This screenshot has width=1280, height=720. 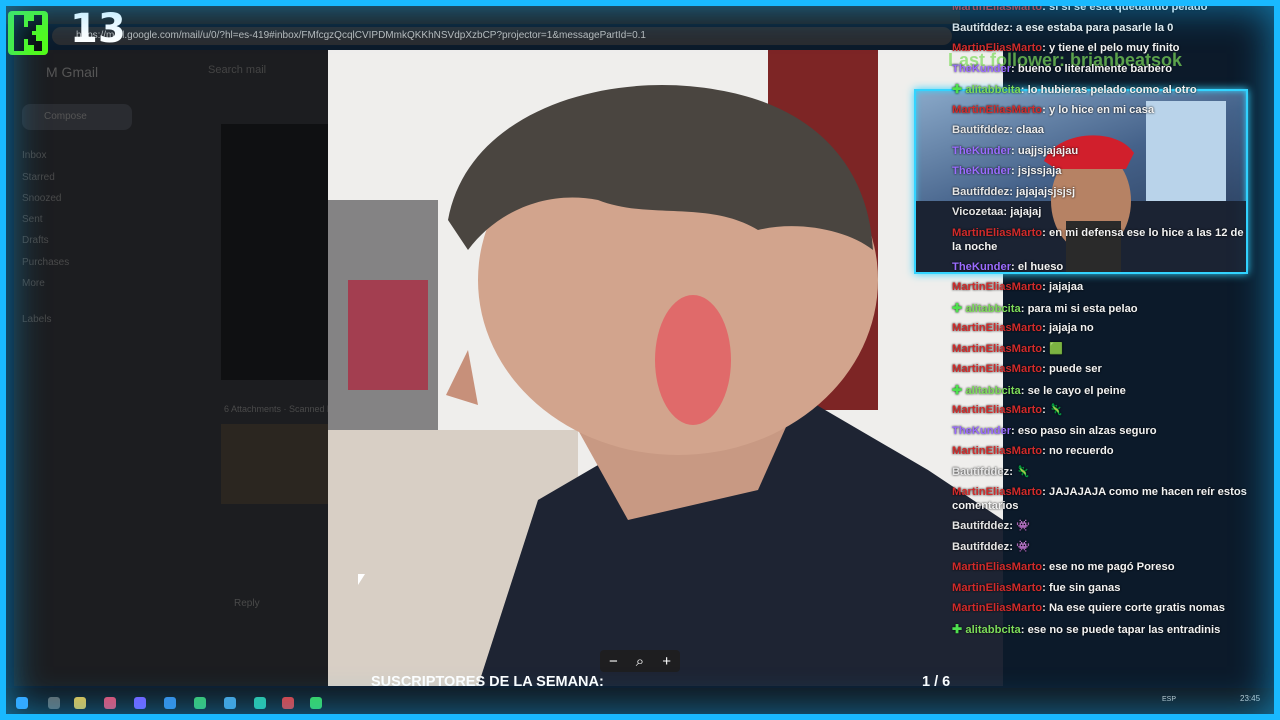 I want to click on chat-message: MartinEliasMarto: 🟩, so click(x=1101, y=349).